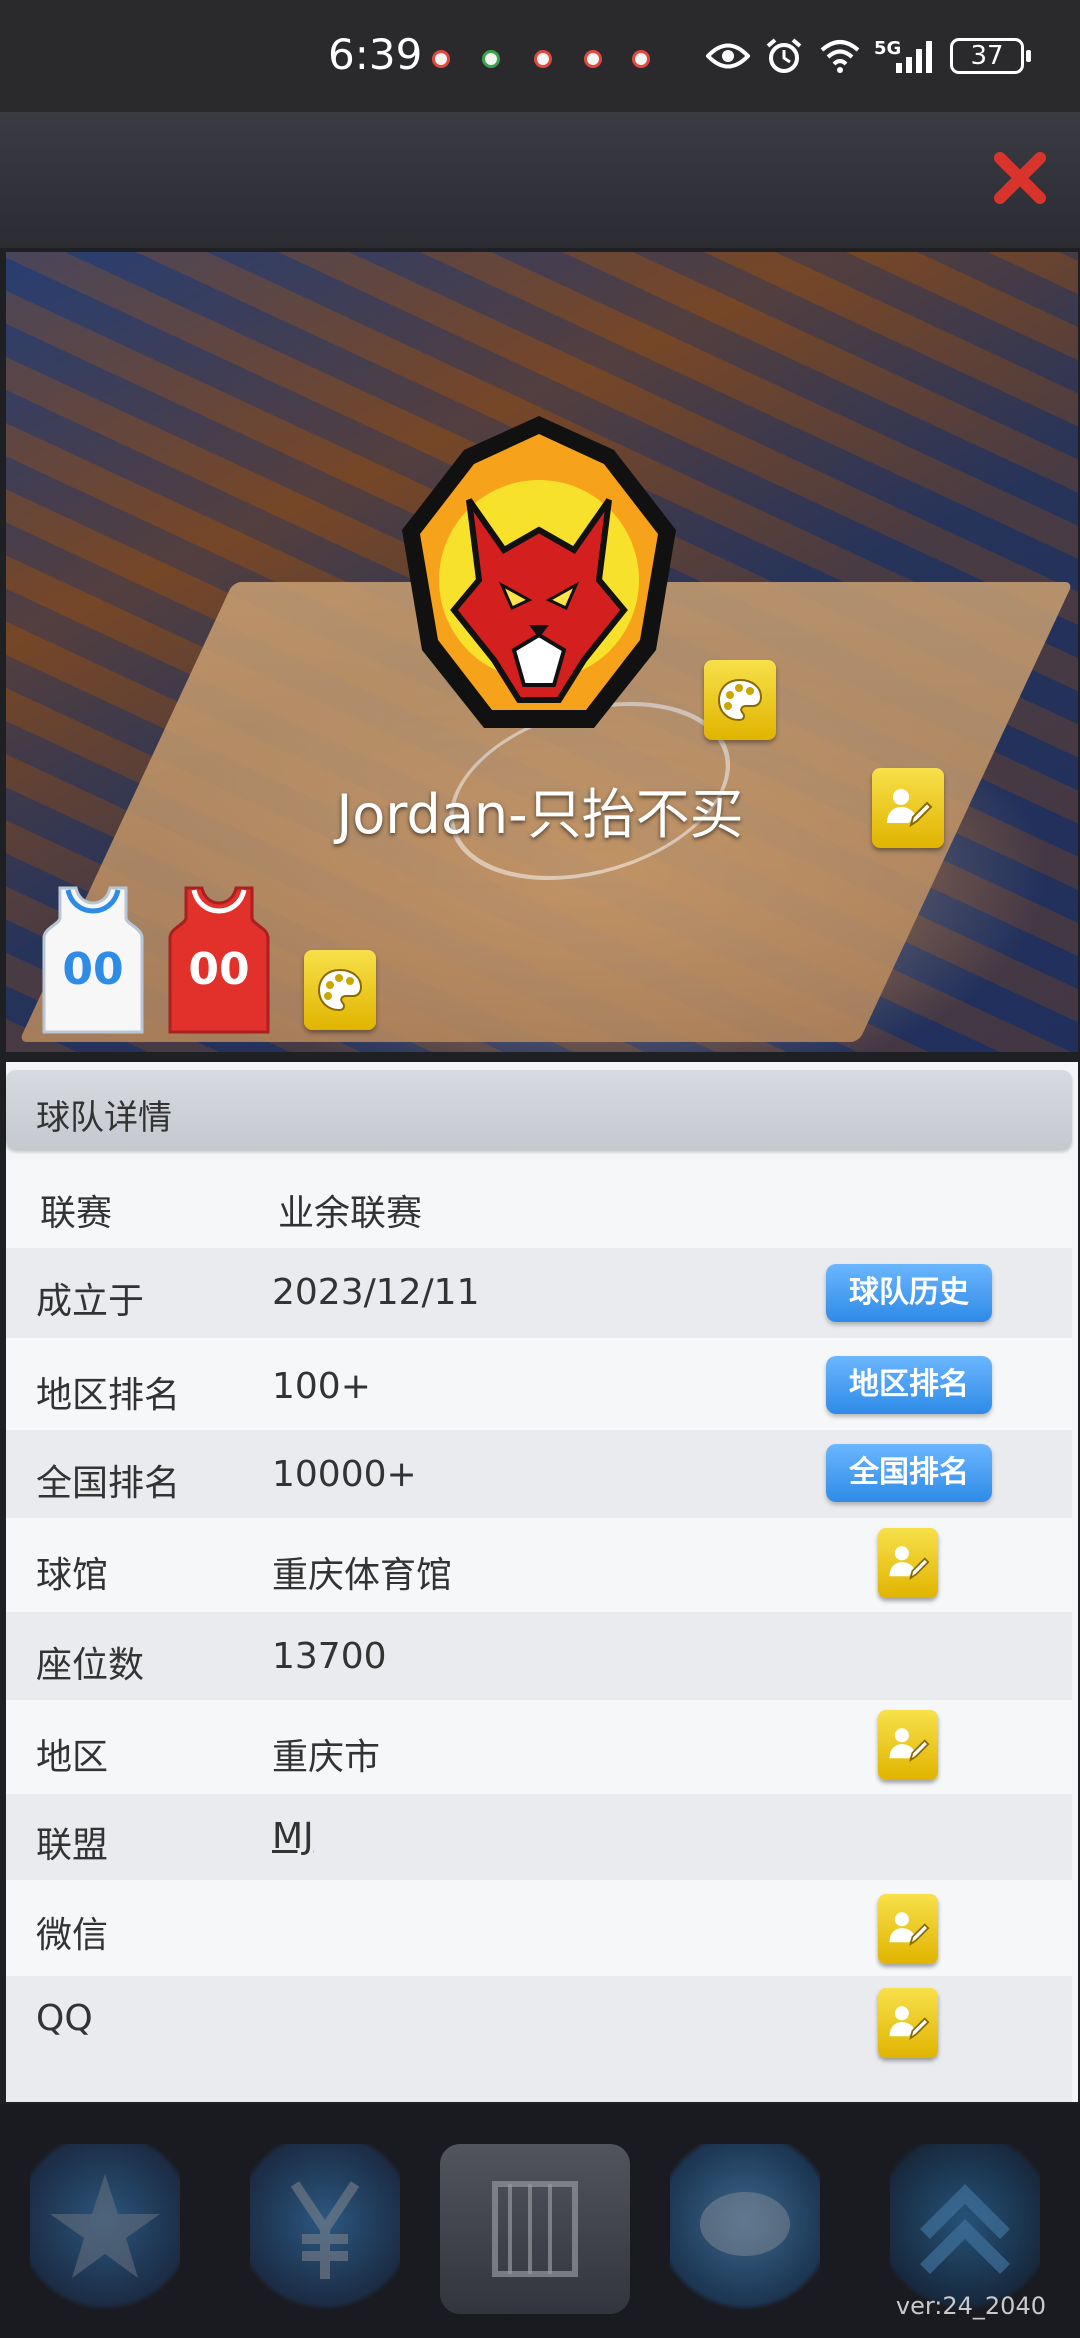 The width and height of the screenshot is (1080, 2338). I want to click on close-button, so click(1020, 178).